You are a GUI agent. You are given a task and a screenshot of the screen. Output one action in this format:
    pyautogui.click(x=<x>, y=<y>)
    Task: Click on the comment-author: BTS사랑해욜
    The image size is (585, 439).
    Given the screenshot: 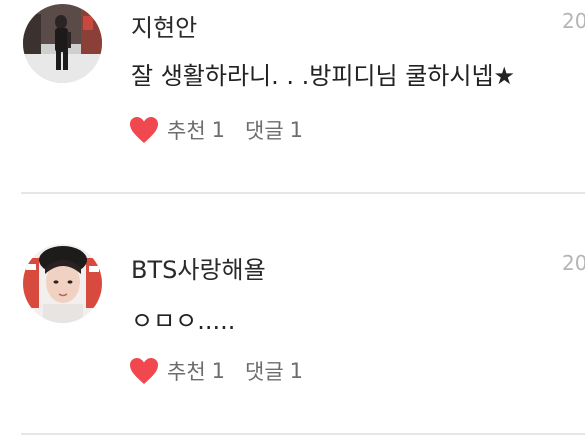 What is the action you would take?
    pyautogui.click(x=198, y=267)
    